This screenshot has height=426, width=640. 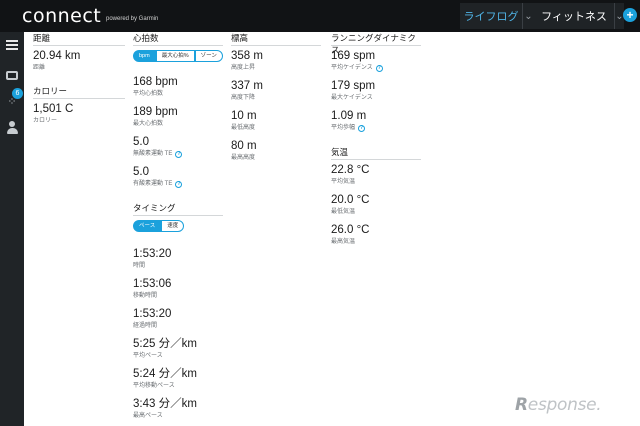 What do you see at coordinates (247, 56) in the screenshot?
I see `elevation-gain-value: 358 m` at bounding box center [247, 56].